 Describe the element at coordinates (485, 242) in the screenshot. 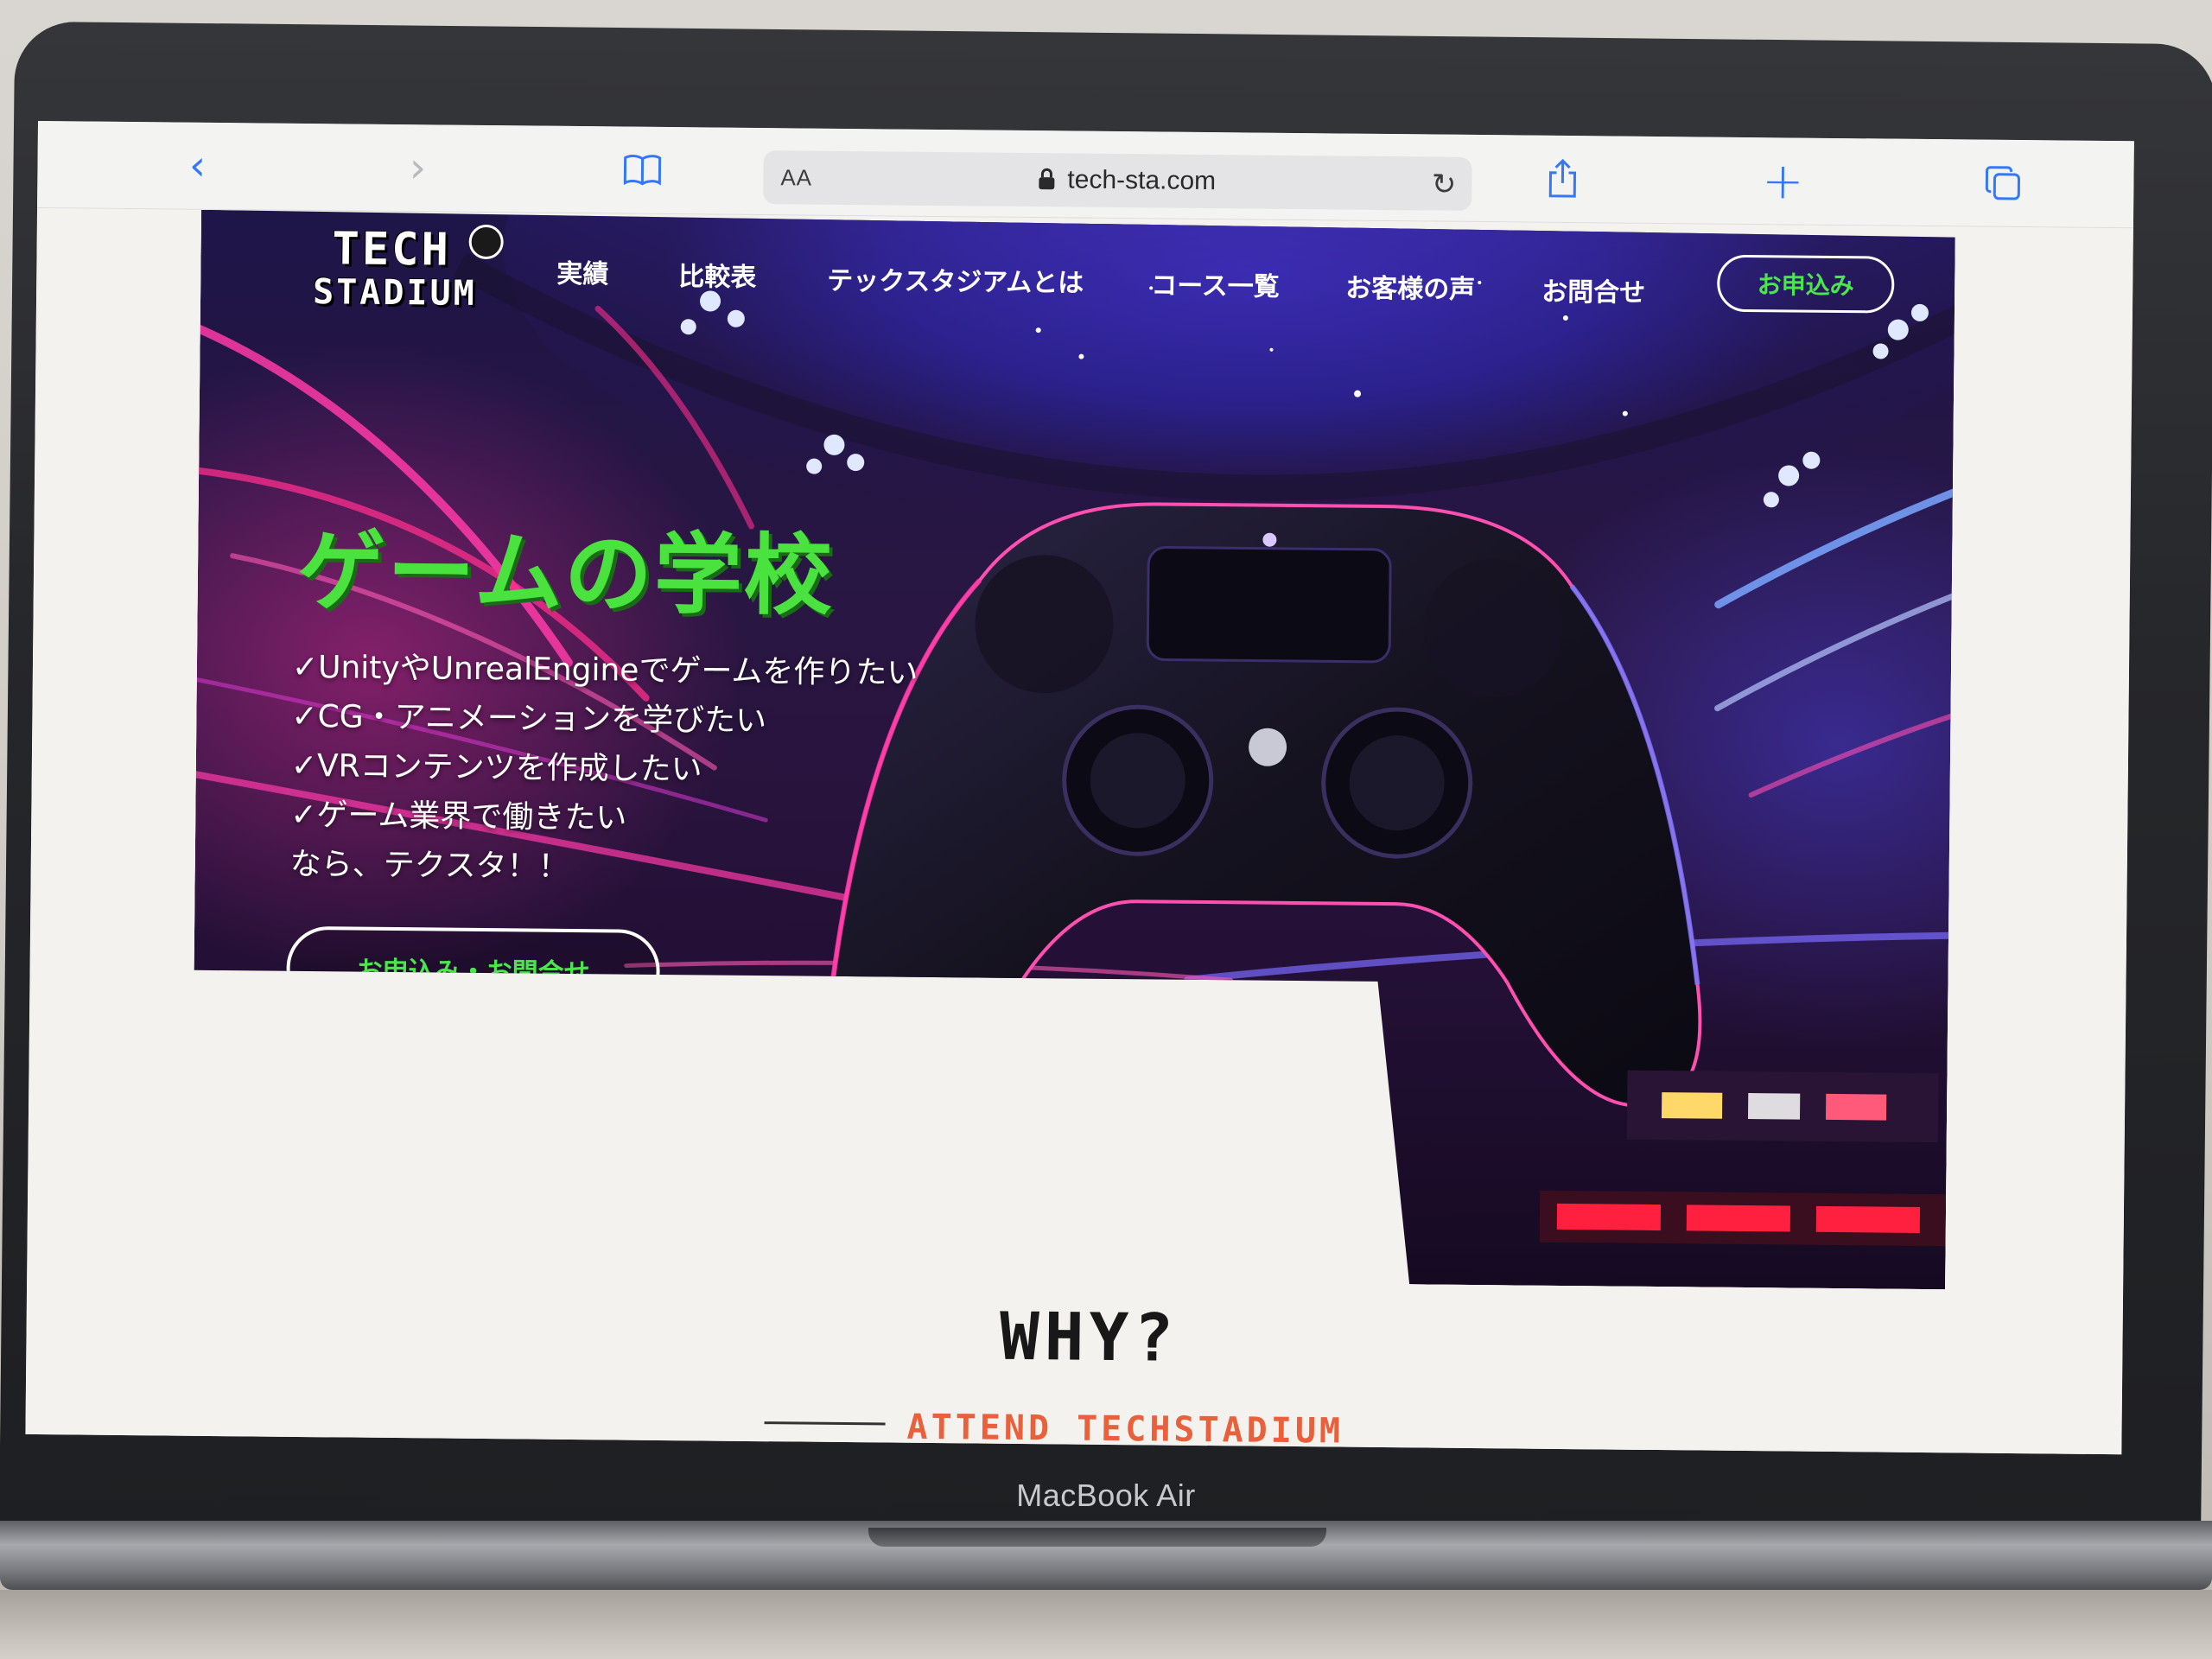

I see `robot-mascot-icon` at that location.